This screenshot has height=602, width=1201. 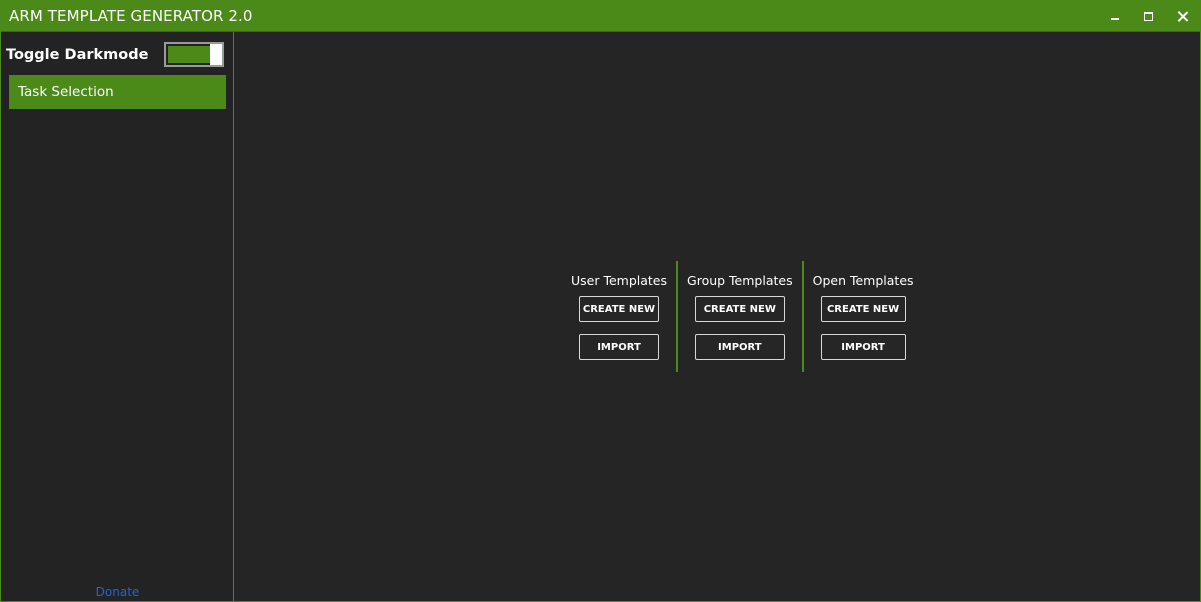 I want to click on title-bar: ARM TEMPLATE GENERATOR 2.0, so click(x=600, y=16).